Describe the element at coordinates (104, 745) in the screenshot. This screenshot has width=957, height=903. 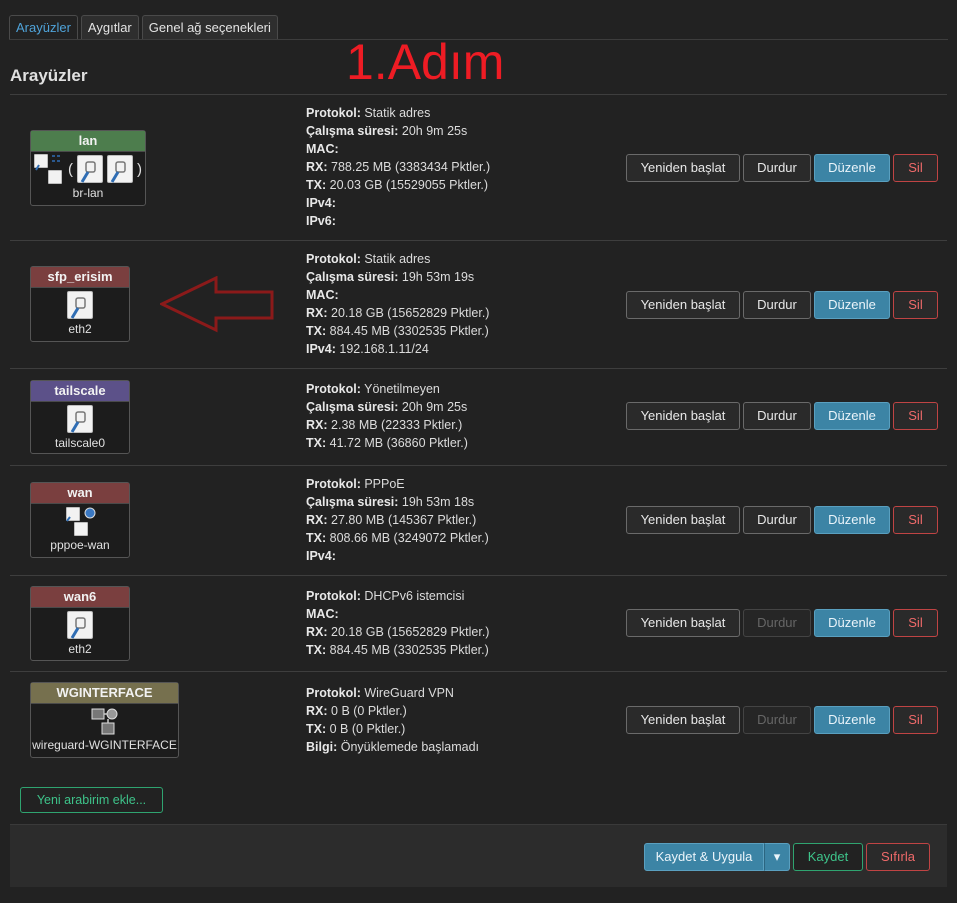
I see `interface-device: wireguard-WGINTERFACE` at that location.